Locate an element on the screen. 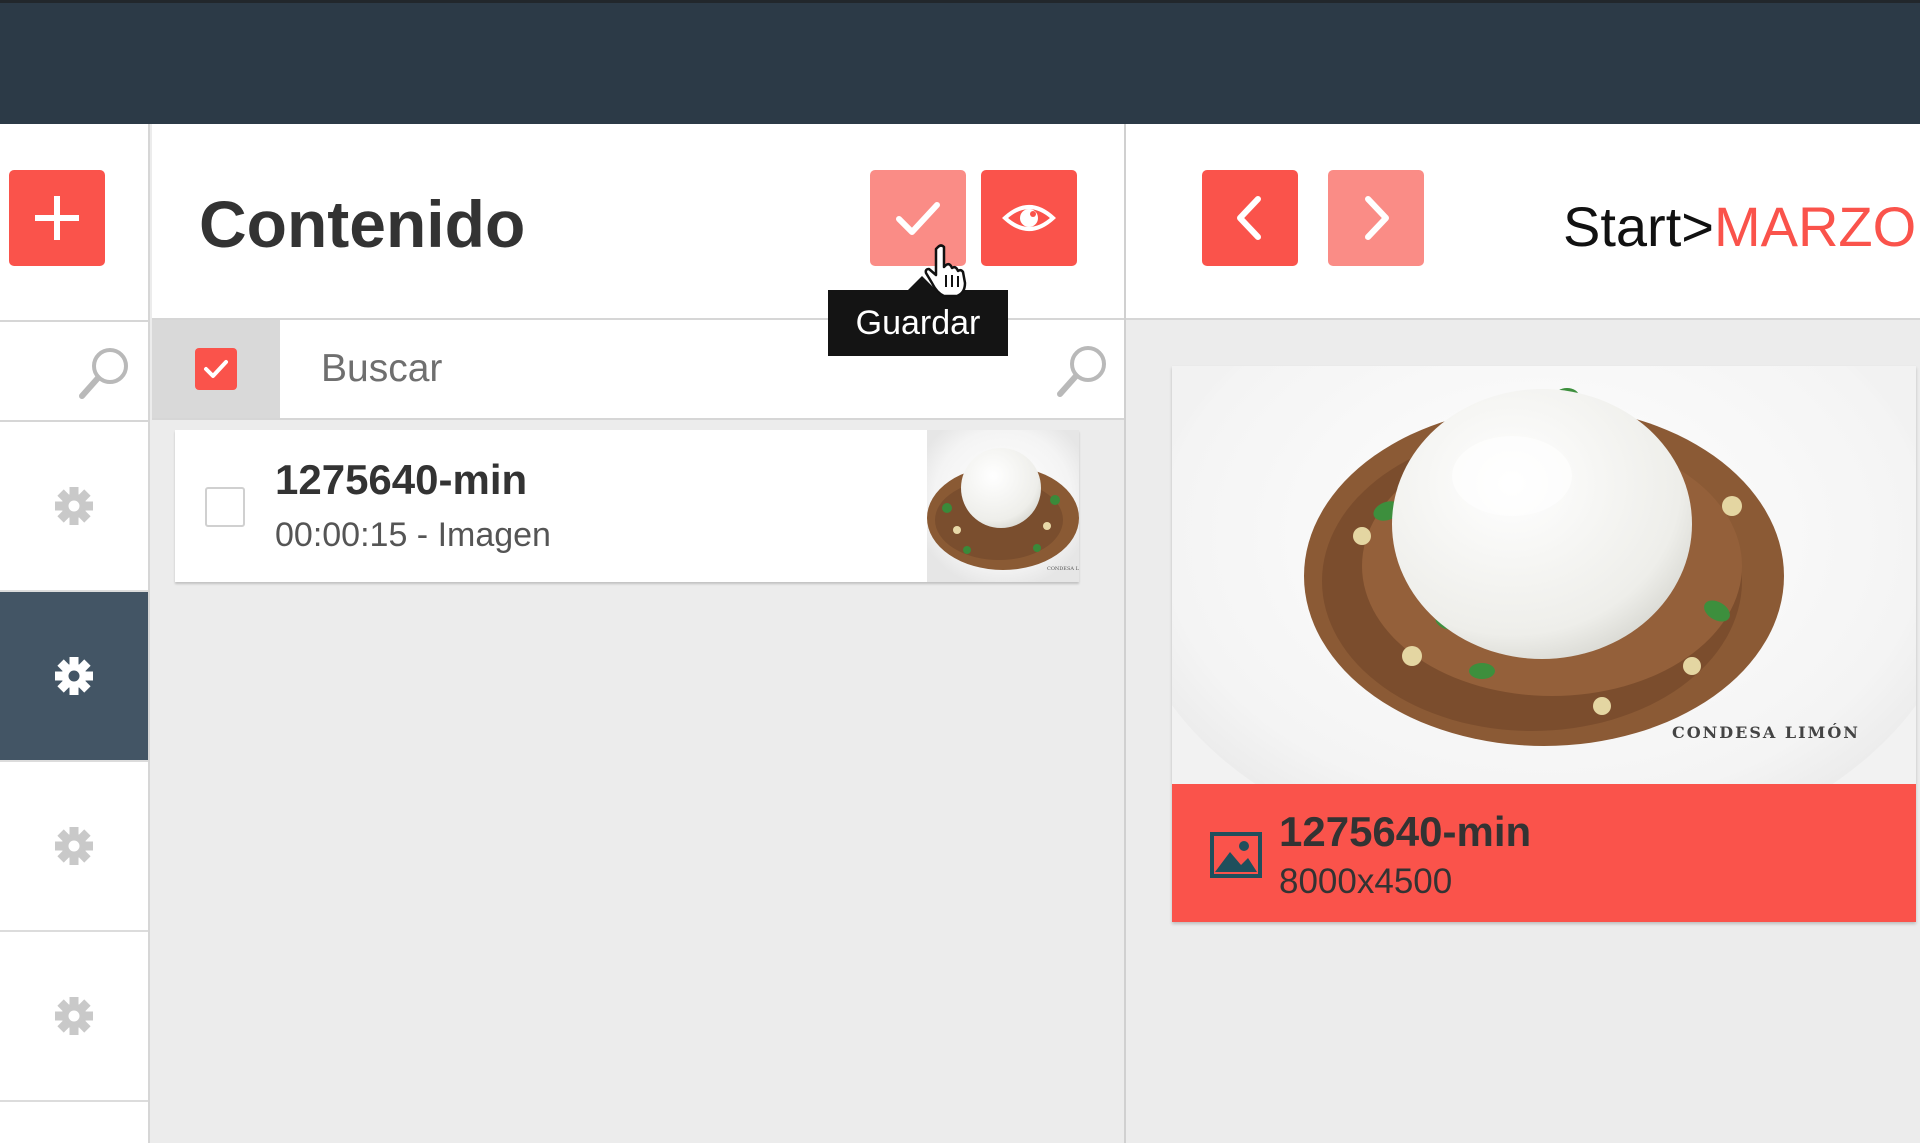 The height and width of the screenshot is (1143, 1920). next-button is located at coordinates (1376, 218).